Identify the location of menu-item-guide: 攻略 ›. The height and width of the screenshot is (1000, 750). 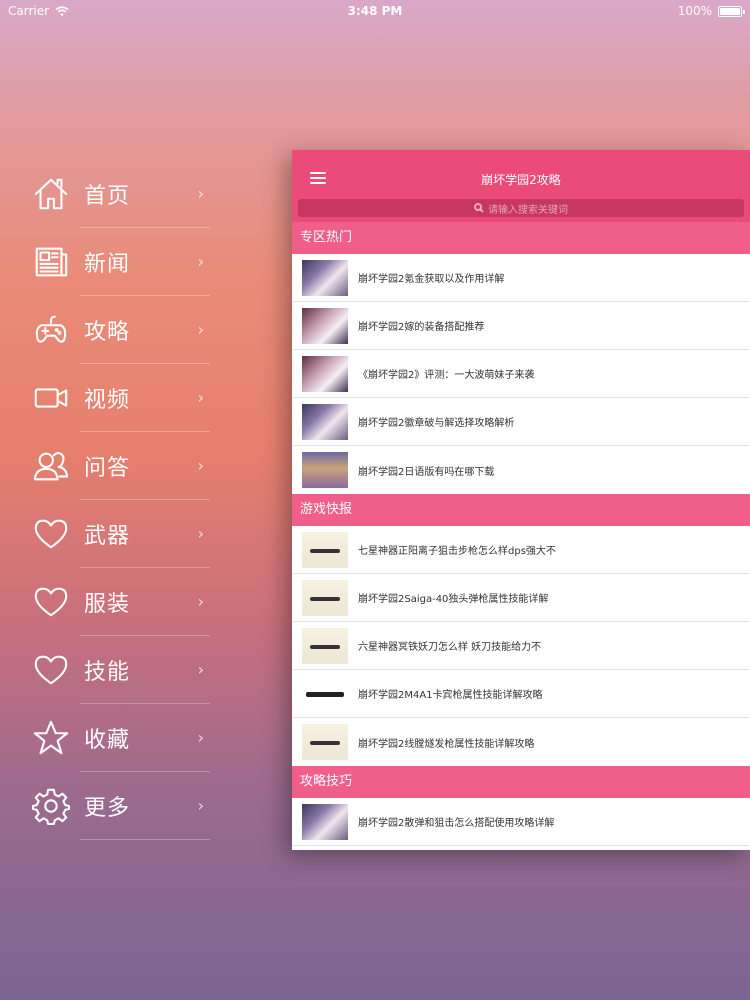
(120, 330).